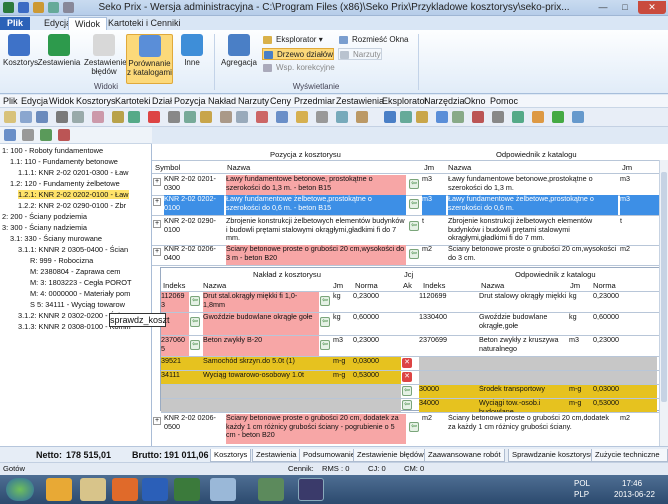  What do you see at coordinates (175, 377) in the screenshot?
I see `naklad-index: 34111` at bounding box center [175, 377].